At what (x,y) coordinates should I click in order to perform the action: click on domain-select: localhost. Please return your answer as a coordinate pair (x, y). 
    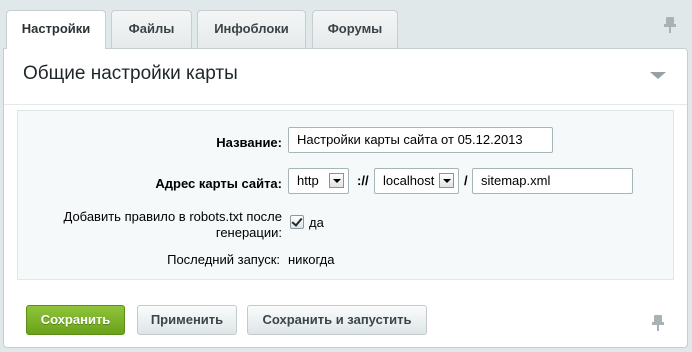
    Looking at the image, I should click on (416, 181).